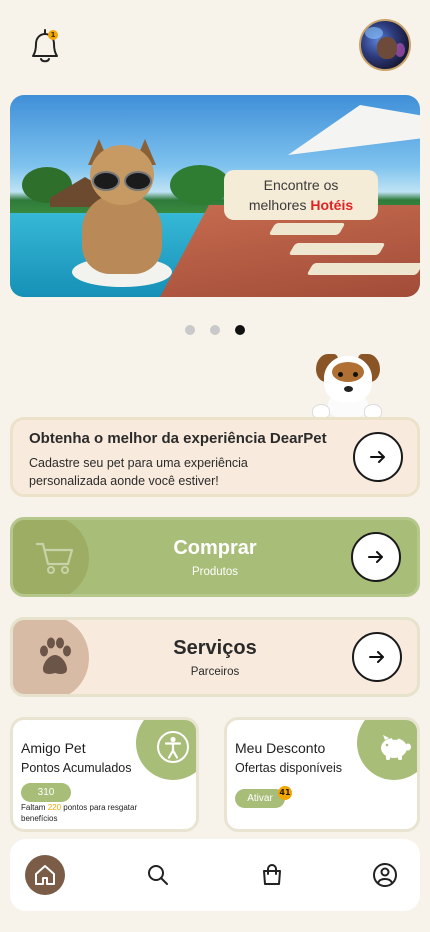  I want to click on buy-arrow-button, so click(376, 557).